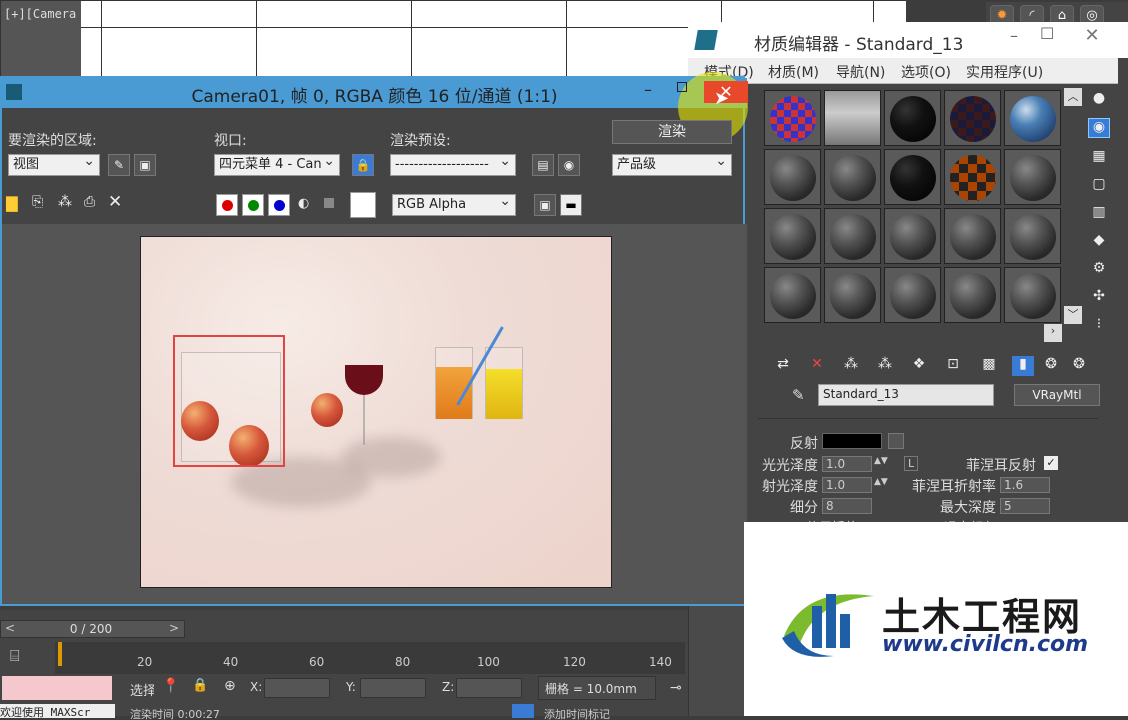 The image size is (1128, 720). I want to click on sample-type-icon: ●, so click(1099, 100).